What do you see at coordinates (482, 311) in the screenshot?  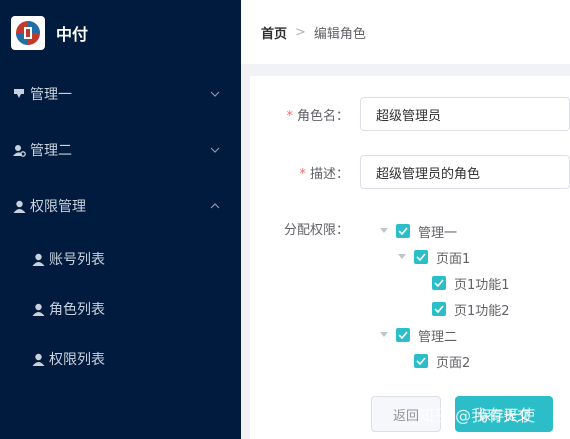 I see `tree-node-label: 页1功能2` at bounding box center [482, 311].